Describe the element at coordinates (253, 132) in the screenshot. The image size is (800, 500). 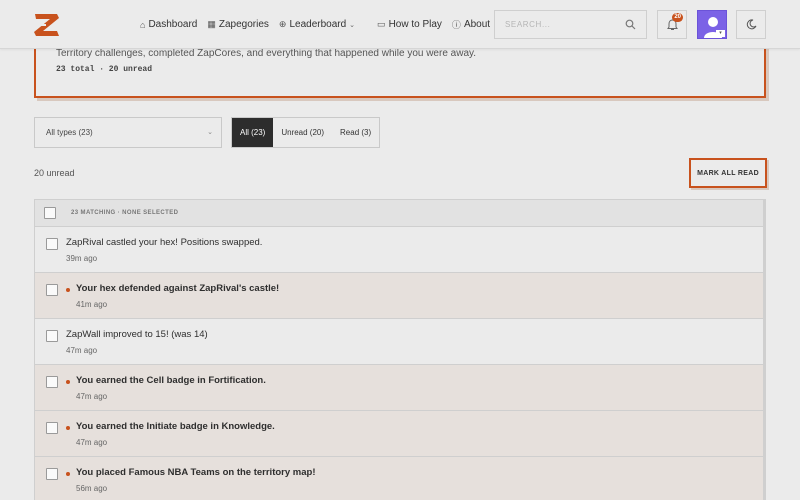
I see `tab-all: All (23)` at that location.